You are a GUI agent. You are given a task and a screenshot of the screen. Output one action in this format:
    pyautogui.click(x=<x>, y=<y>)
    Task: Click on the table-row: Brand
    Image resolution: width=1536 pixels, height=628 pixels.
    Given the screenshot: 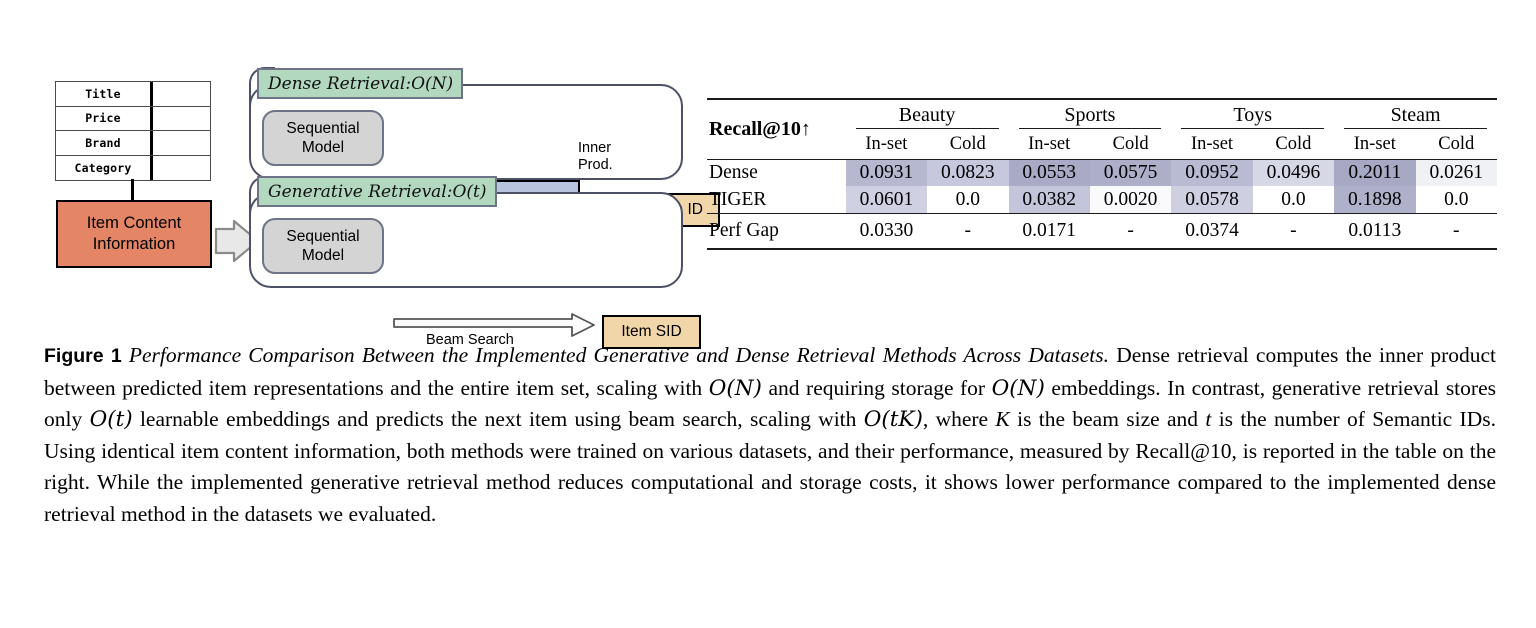 What is the action you would take?
    pyautogui.click(x=133, y=143)
    